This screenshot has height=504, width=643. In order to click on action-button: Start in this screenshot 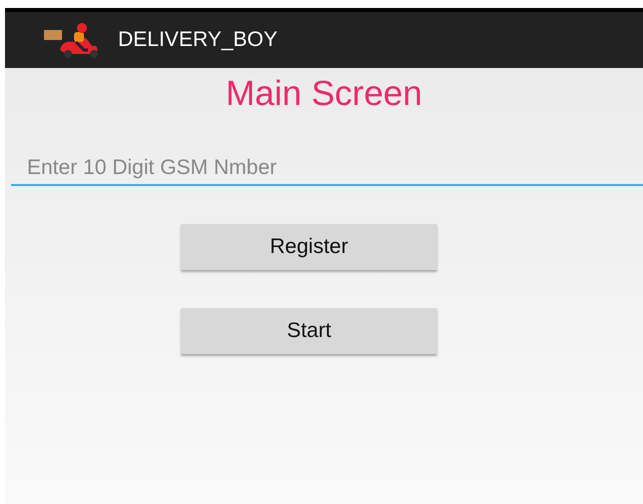, I will do `click(309, 331)`.